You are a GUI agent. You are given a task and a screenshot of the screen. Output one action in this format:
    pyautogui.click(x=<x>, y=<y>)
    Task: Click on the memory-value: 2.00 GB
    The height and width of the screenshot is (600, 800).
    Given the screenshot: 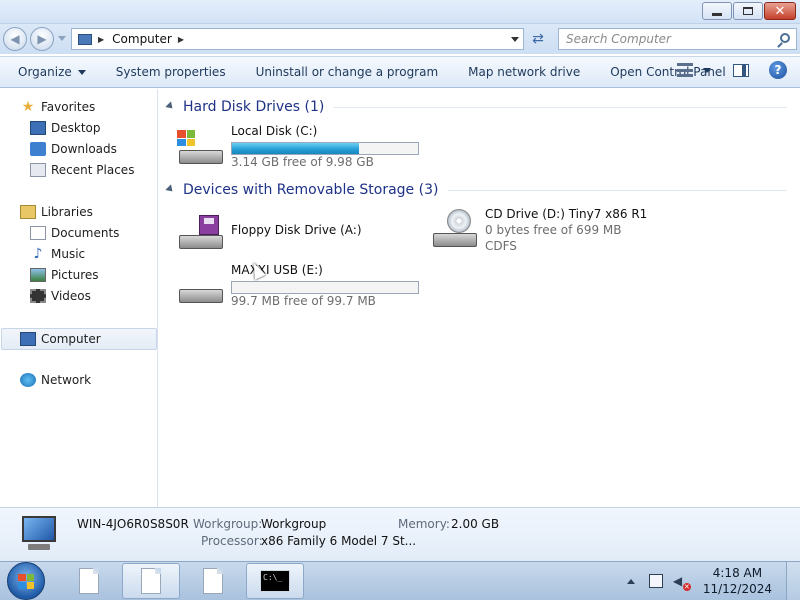 What is the action you would take?
    pyautogui.click(x=475, y=524)
    